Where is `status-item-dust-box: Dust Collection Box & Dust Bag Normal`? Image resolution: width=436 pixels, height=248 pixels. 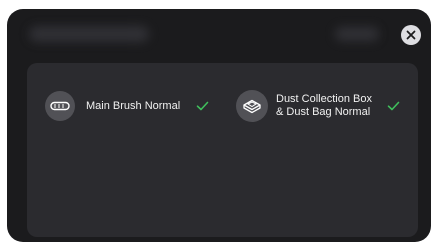 status-item-dust-box: Dust Collection Box & Dust Bag Normal is located at coordinates (318, 106).